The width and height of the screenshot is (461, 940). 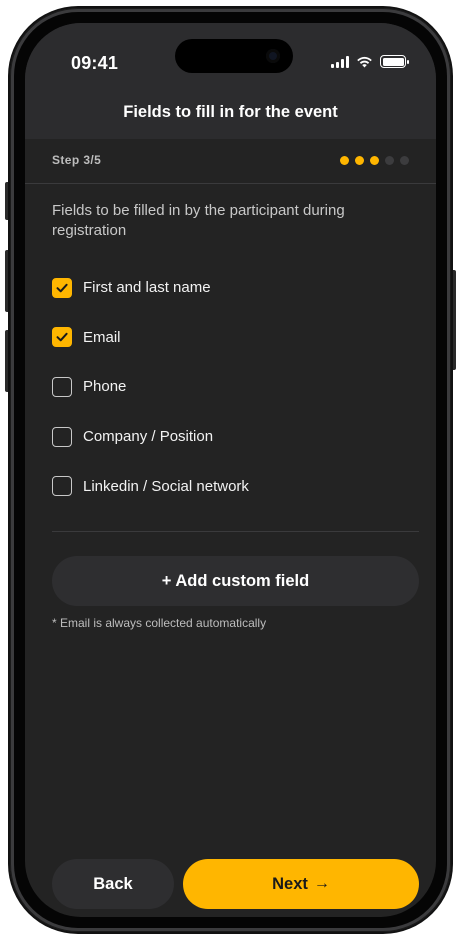 What do you see at coordinates (230, 287) in the screenshot?
I see `field-option-first-last-name: First and last name` at bounding box center [230, 287].